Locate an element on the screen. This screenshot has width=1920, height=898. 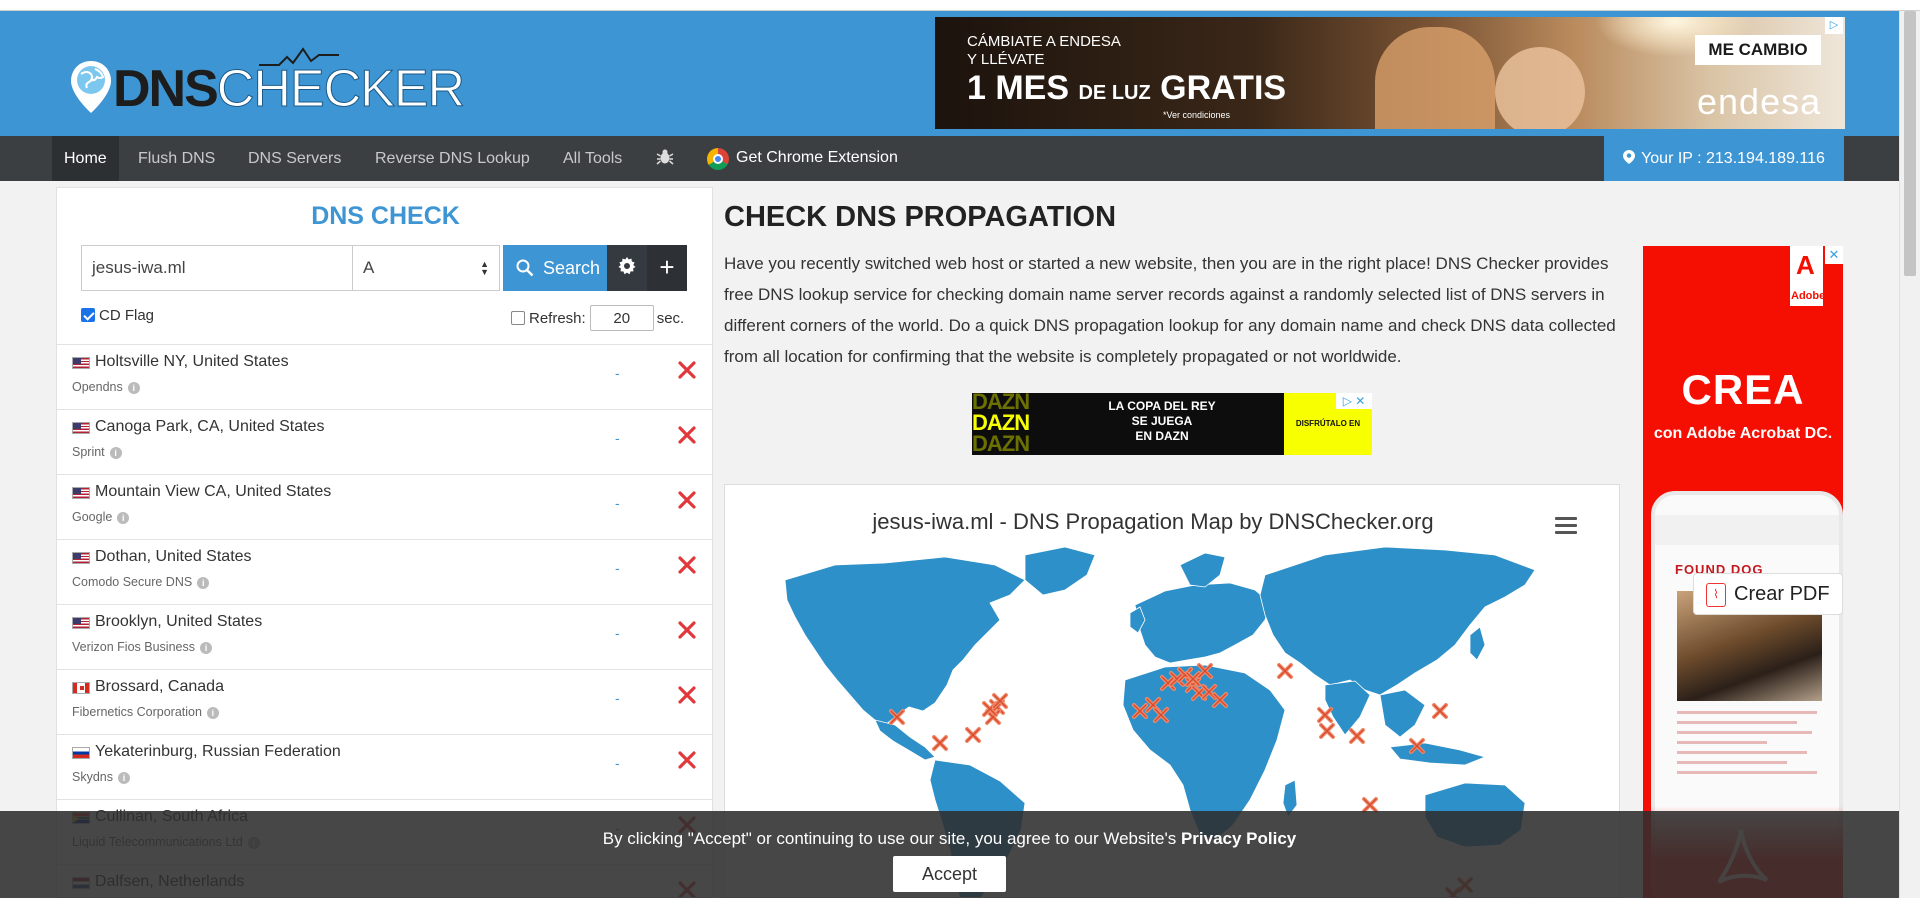
result-provider: Google i is located at coordinates (101, 517).